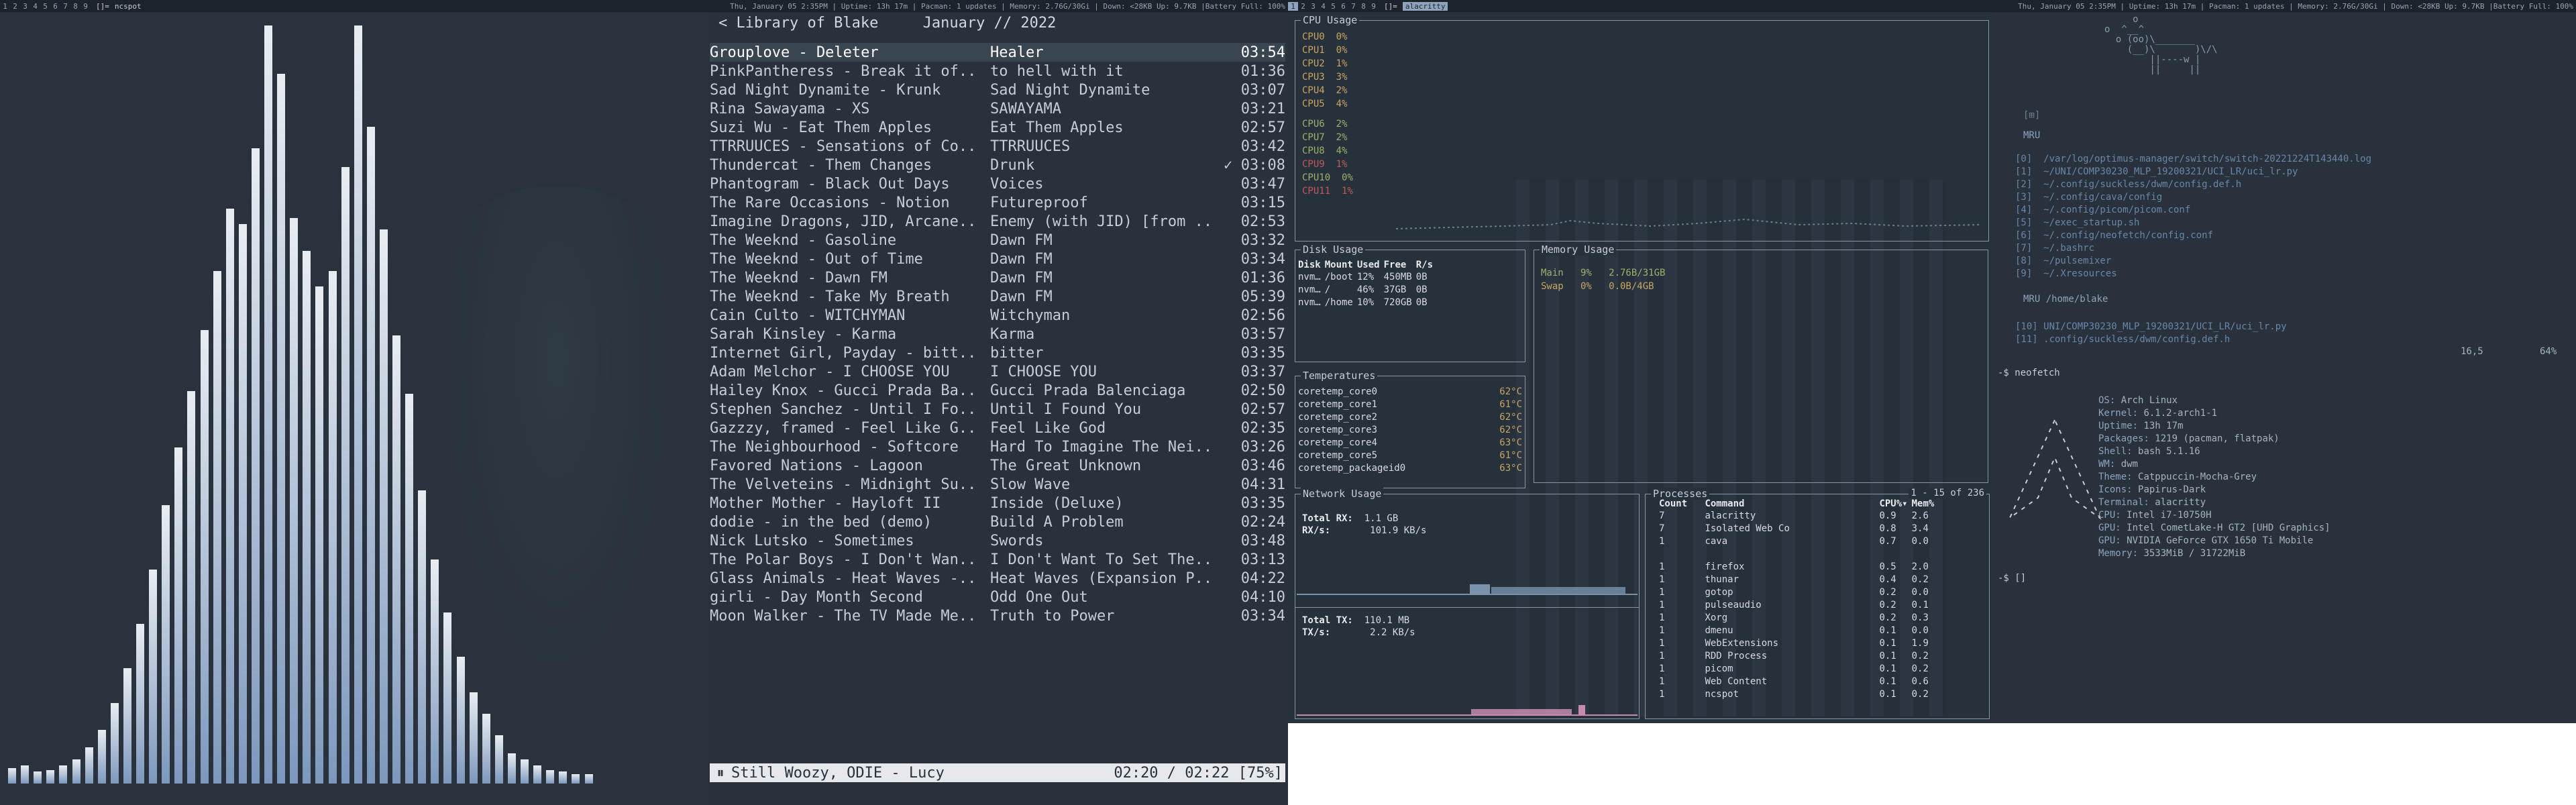 The width and height of the screenshot is (2576, 805). I want to click on track-row: The Weeknd - Take My Breath Dawn FM 05:39, so click(997, 296).